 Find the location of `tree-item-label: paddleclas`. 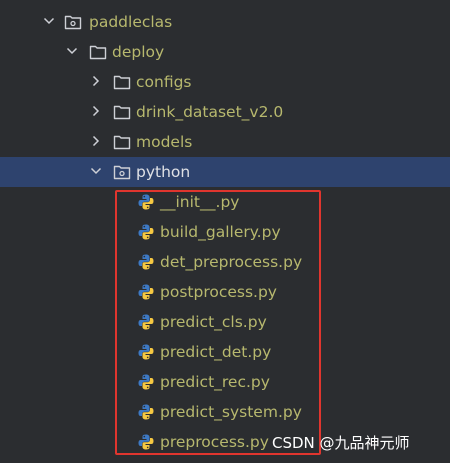

tree-item-label: paddleclas is located at coordinates (131, 22).